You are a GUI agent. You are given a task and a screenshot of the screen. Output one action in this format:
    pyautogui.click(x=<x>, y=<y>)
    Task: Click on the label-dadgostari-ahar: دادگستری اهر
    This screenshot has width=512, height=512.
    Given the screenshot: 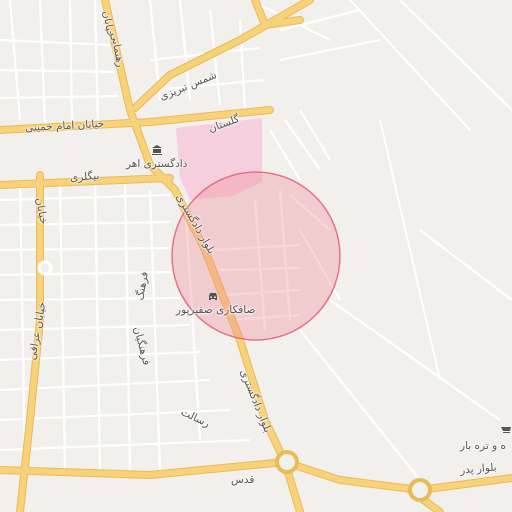 What is the action you would take?
    pyautogui.click(x=157, y=164)
    